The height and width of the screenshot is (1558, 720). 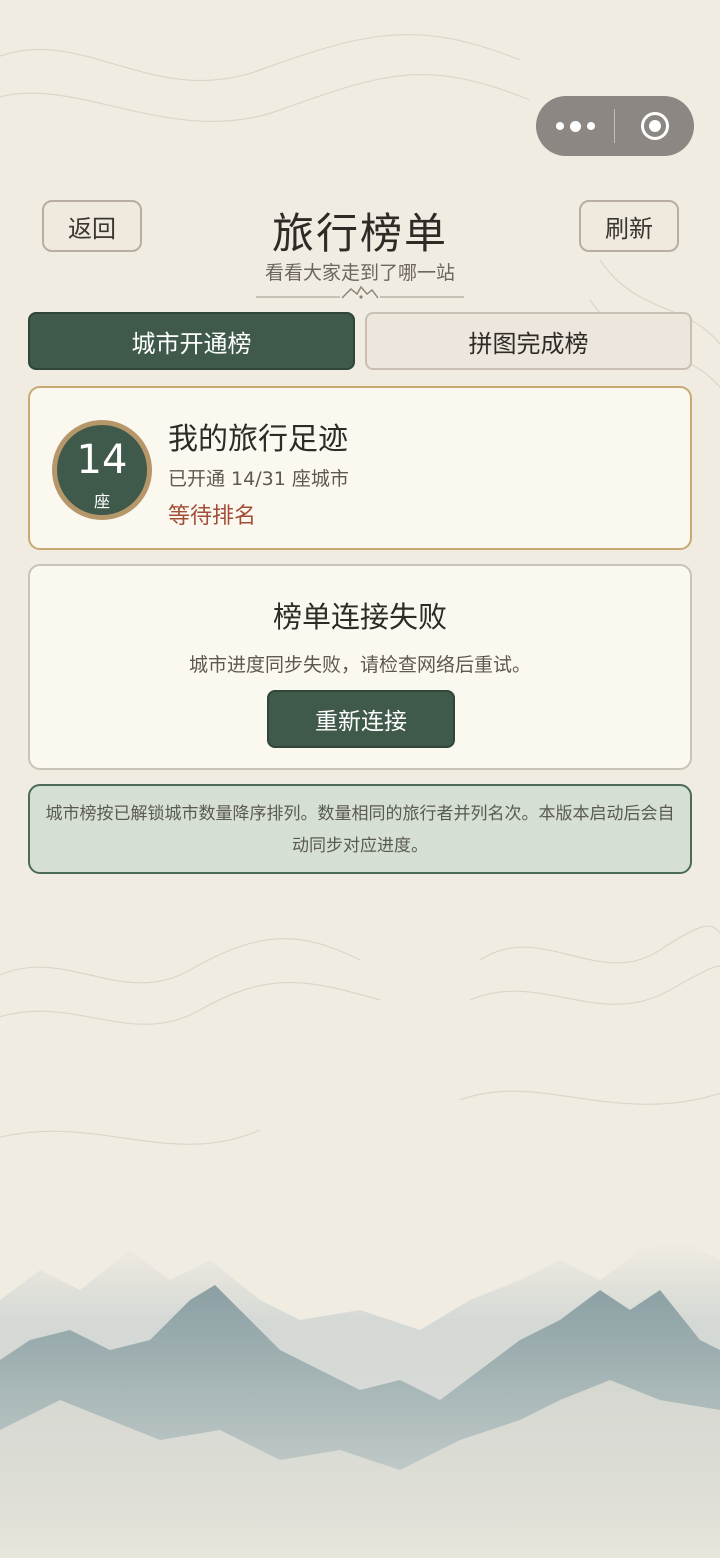 I want to click on tab-puzzle-ranking: 拼图完成榜, so click(x=528, y=341).